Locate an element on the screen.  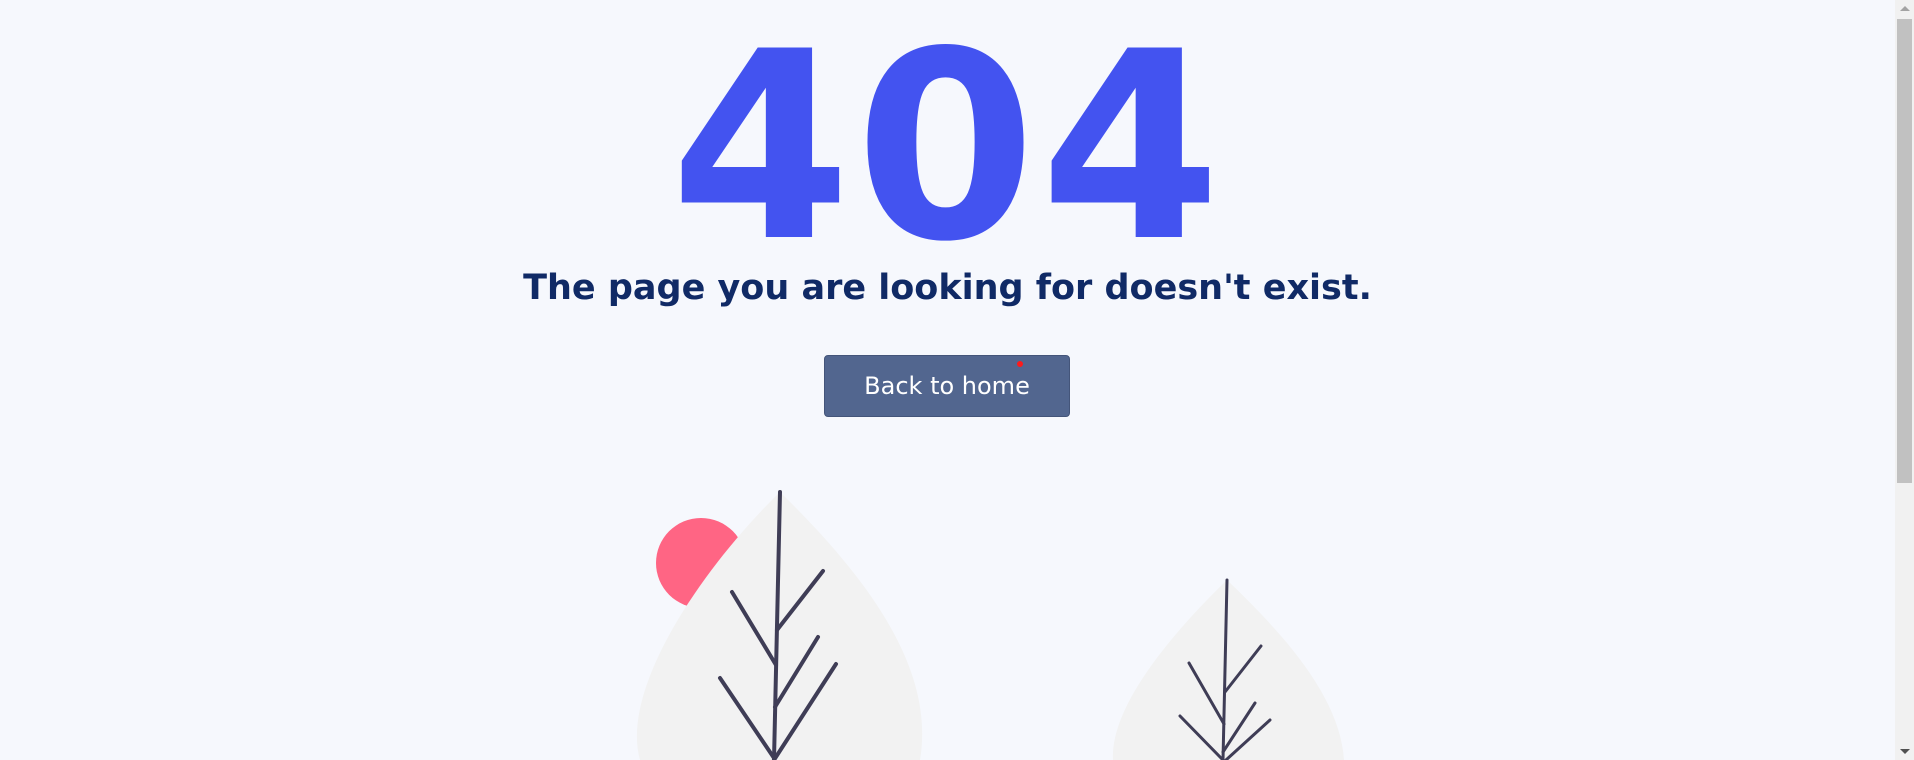
vertical-scrollbar is located at coordinates (1904, 380).